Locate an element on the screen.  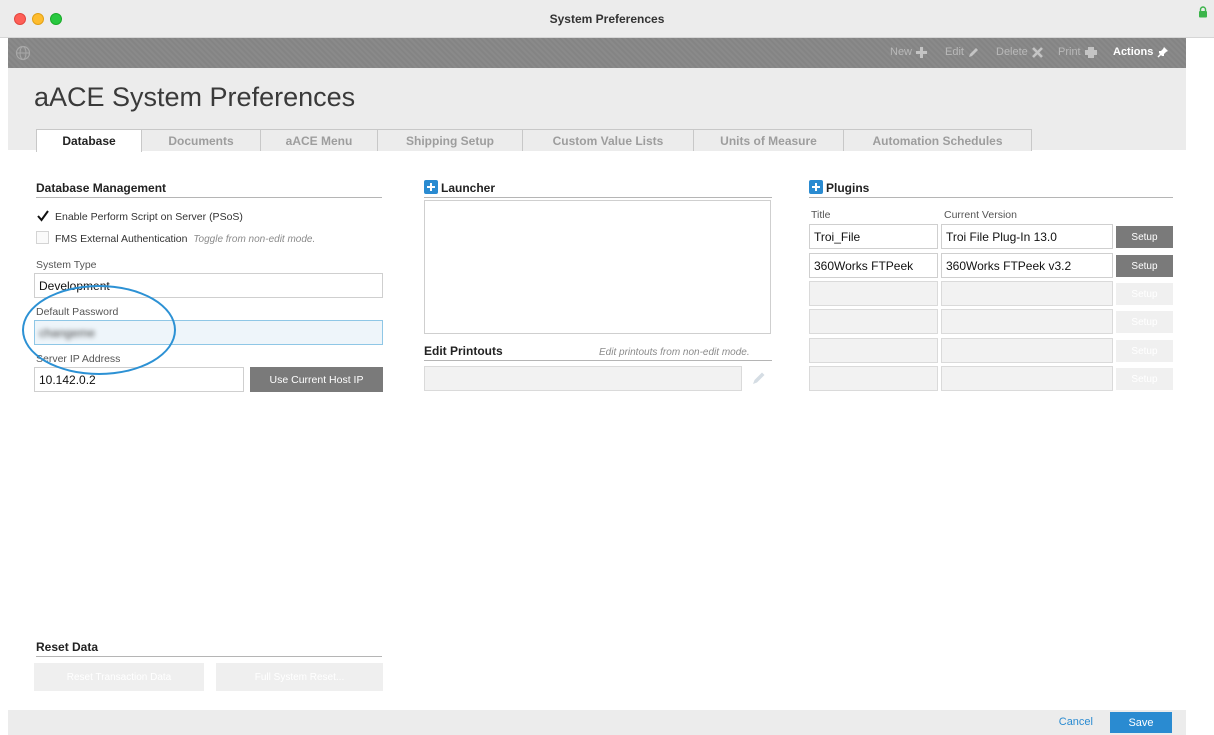
checkmark-icon is located at coordinates (43, 216).